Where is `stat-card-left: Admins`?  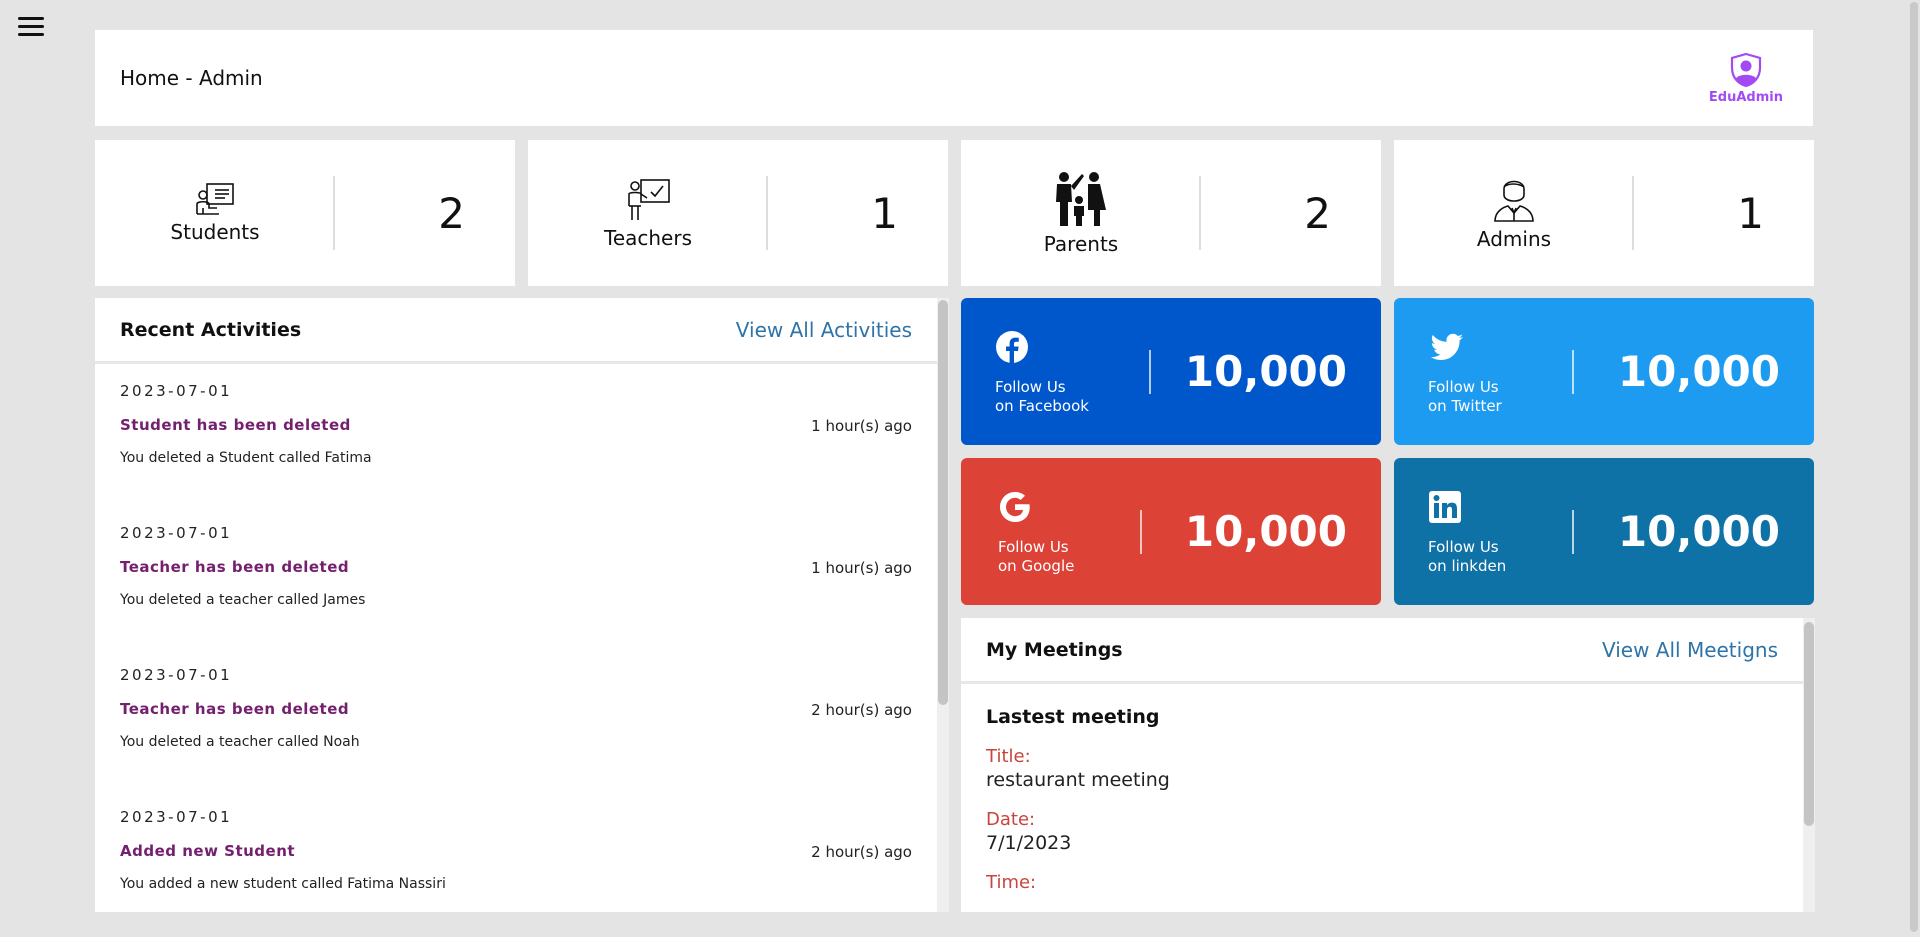 stat-card-left: Admins is located at coordinates (1514, 213).